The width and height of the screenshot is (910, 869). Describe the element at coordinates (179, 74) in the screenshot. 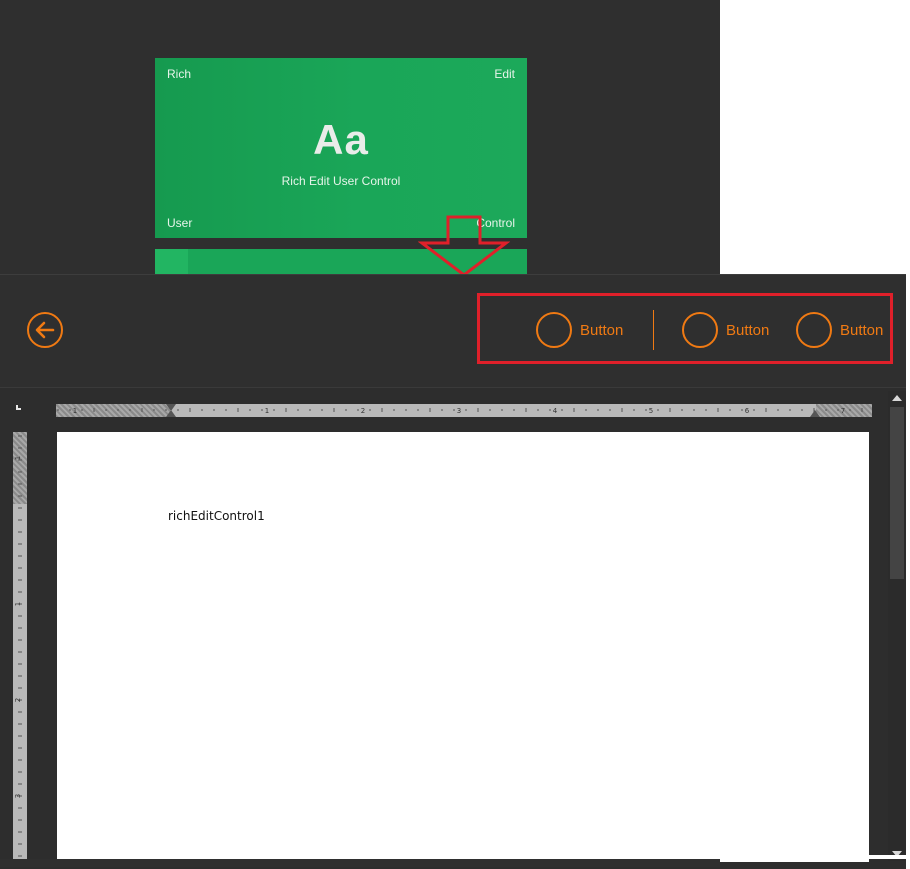

I see `tile-label-top-left: Rich` at that location.